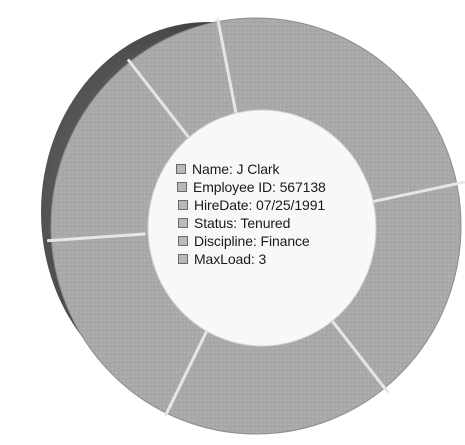  Describe the element at coordinates (230, 259) in the screenshot. I see `max-load-text: MaxLoad: 3` at that location.